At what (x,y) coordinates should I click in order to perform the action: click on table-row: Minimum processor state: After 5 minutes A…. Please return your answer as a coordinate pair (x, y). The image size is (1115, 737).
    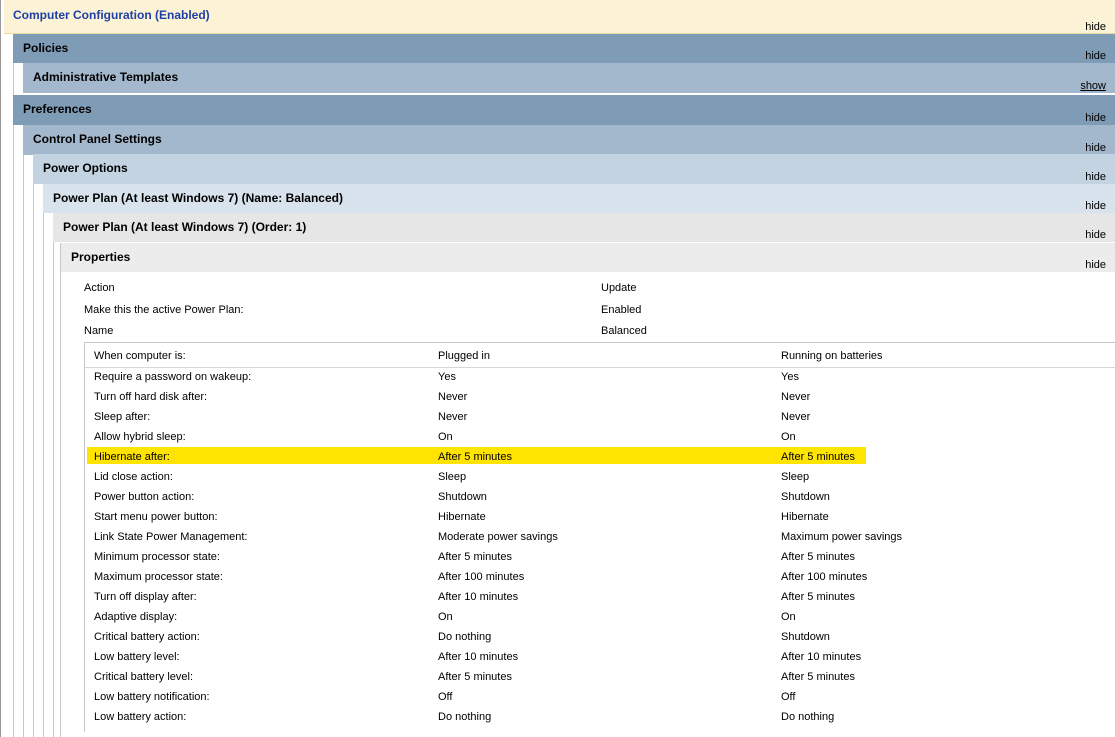
    Looking at the image, I should click on (600, 557).